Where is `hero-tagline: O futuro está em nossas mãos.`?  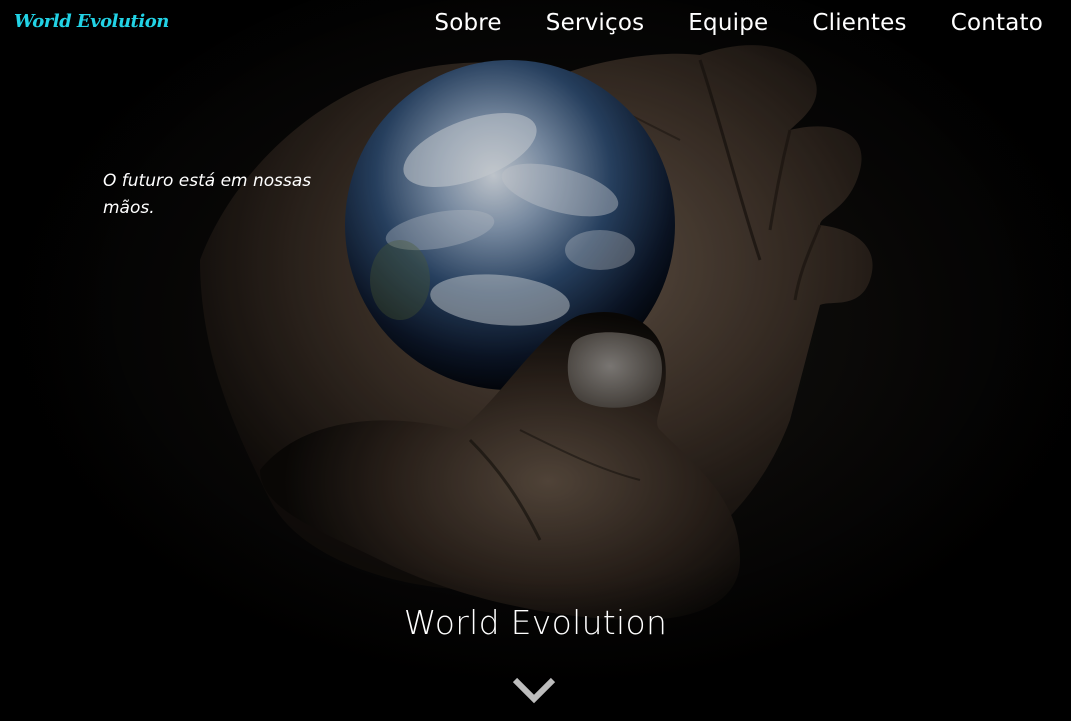 hero-tagline: O futuro está em nossas mãos. is located at coordinates (207, 194).